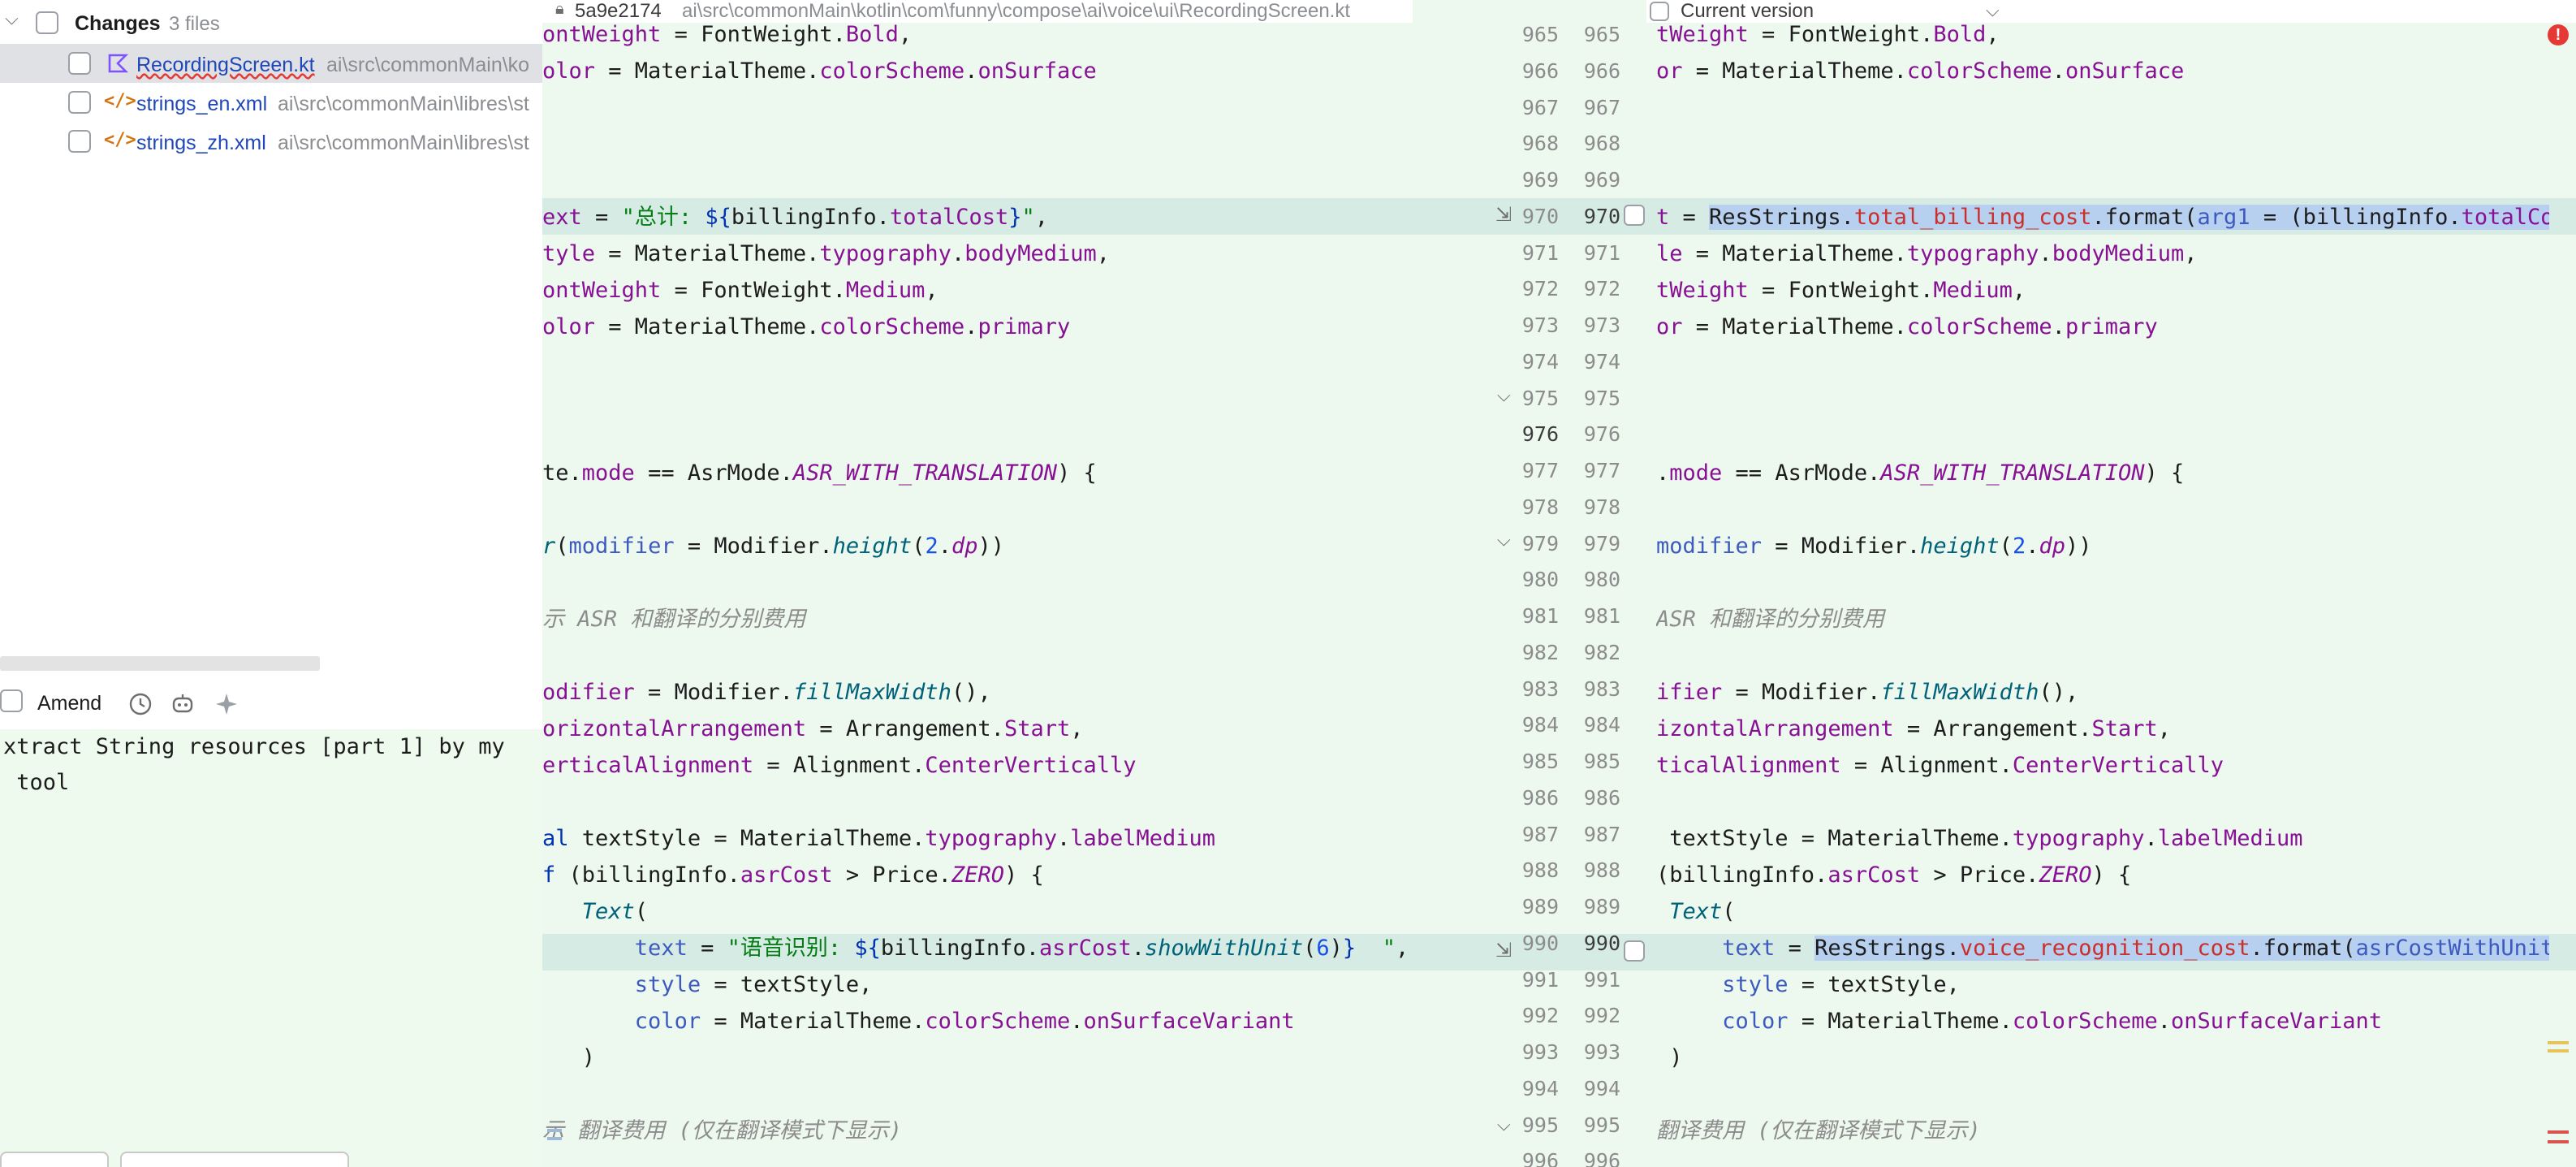 The height and width of the screenshot is (1167, 2576). What do you see at coordinates (1601, 1016) in the screenshot?
I see `right-line-number: 992` at bounding box center [1601, 1016].